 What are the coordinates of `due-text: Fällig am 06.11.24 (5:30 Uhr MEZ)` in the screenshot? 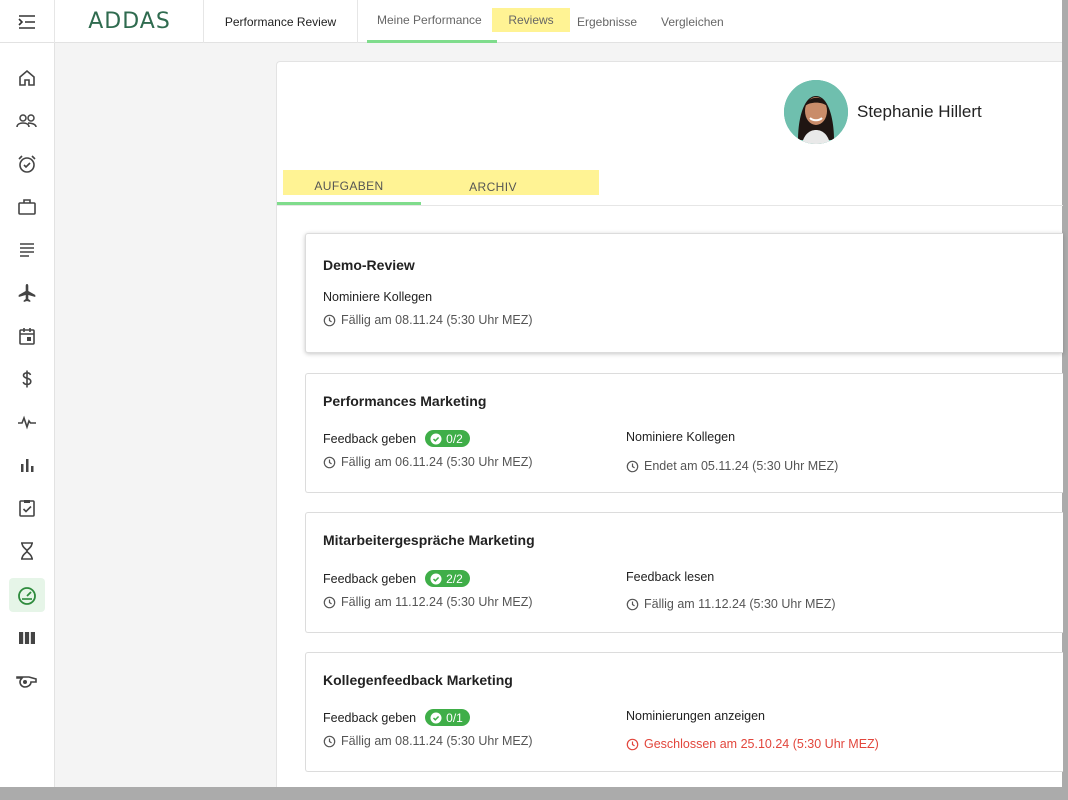 It's located at (437, 462).